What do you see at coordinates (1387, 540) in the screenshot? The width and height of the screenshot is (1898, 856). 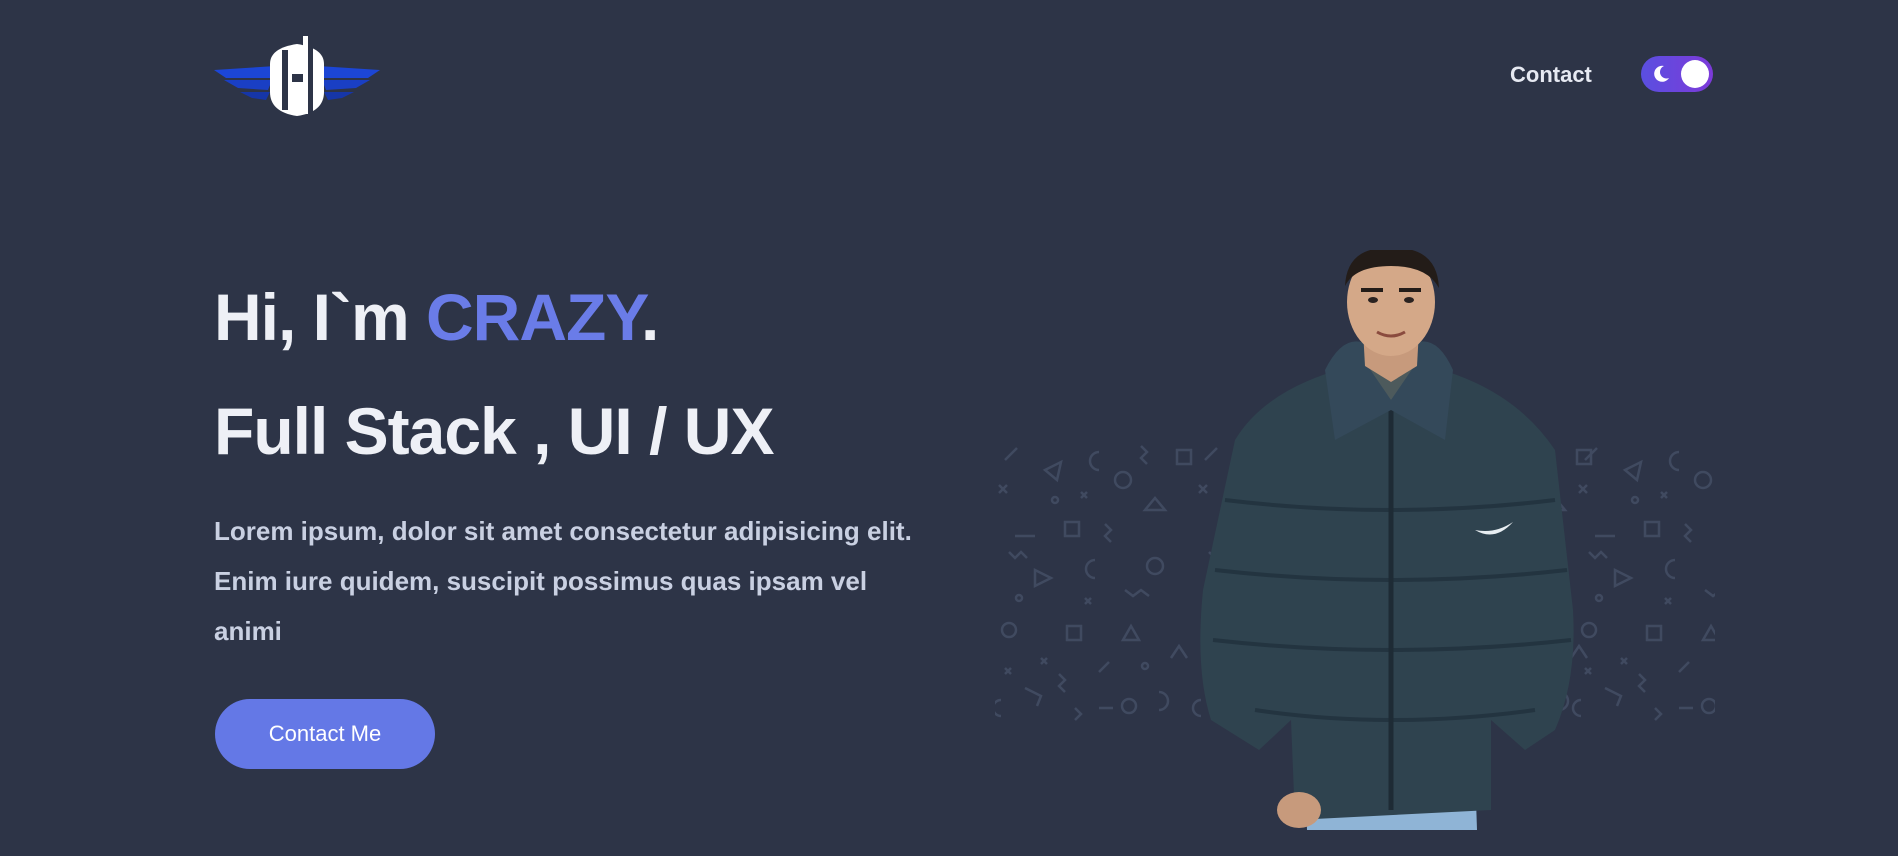 I see `person-portrait-icon` at bounding box center [1387, 540].